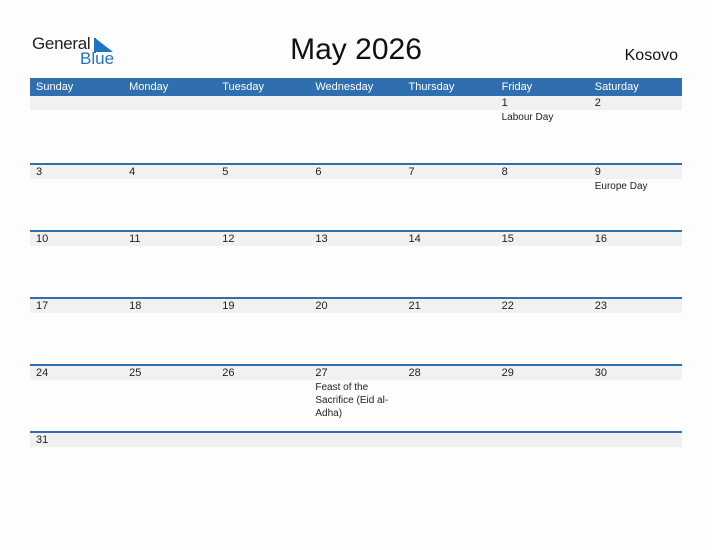 This screenshot has width=712, height=550. I want to click on day-cell: 31, so click(76, 440).